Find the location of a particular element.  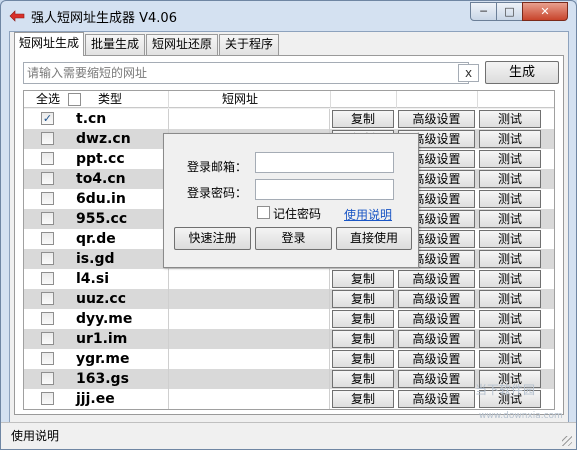

url-input: 请输入需要缩短的网址 is located at coordinates (246, 73).